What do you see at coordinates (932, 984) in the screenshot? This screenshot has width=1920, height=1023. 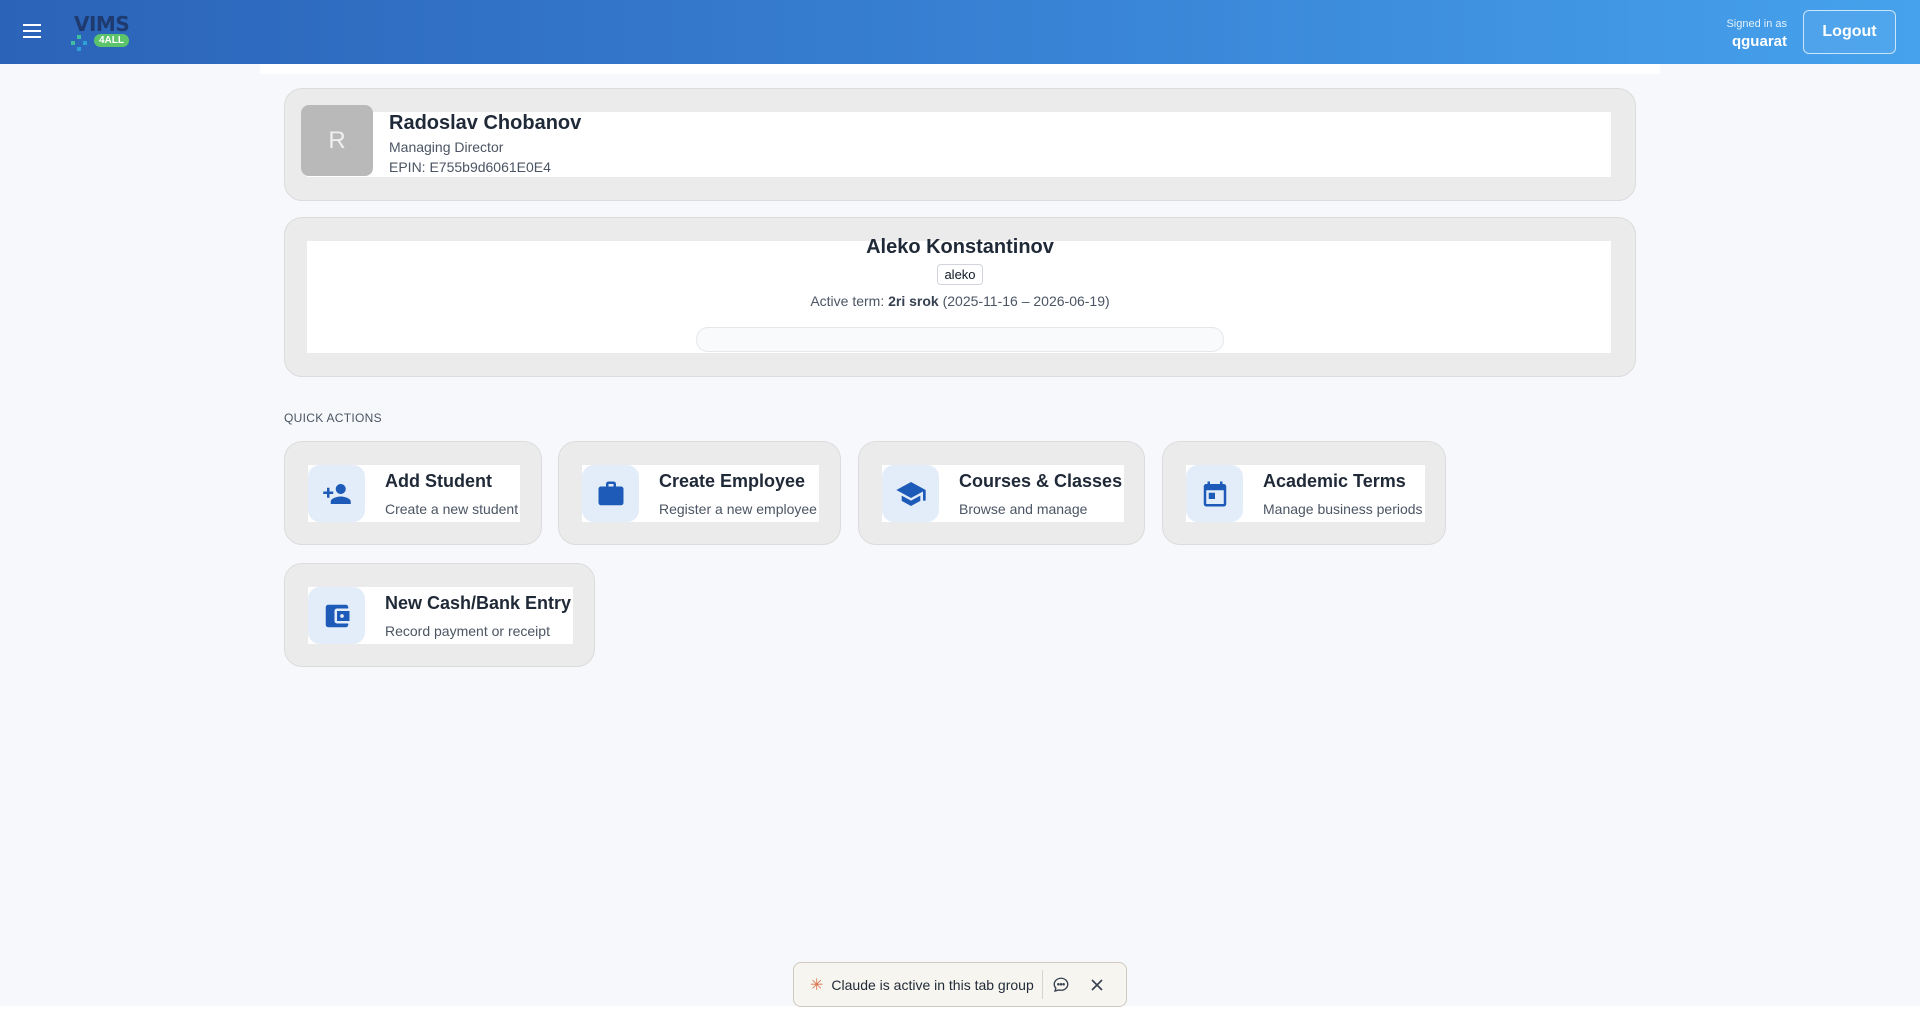 I see `claude-status-text: Claude is active in this tab group` at bounding box center [932, 984].